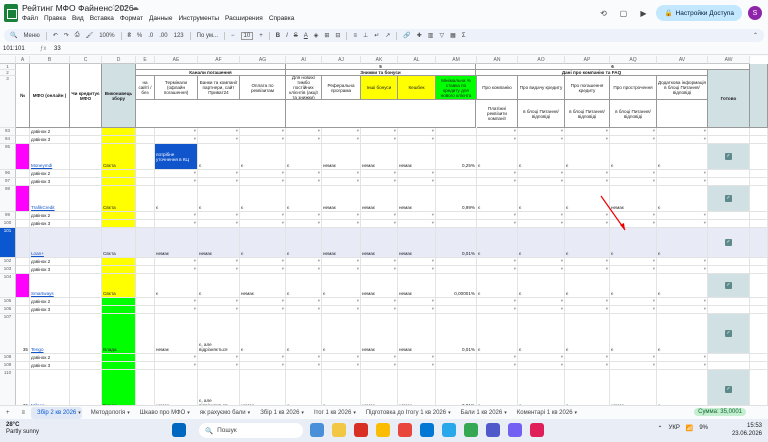  I want to click on row-header: 99, so click(8, 216).